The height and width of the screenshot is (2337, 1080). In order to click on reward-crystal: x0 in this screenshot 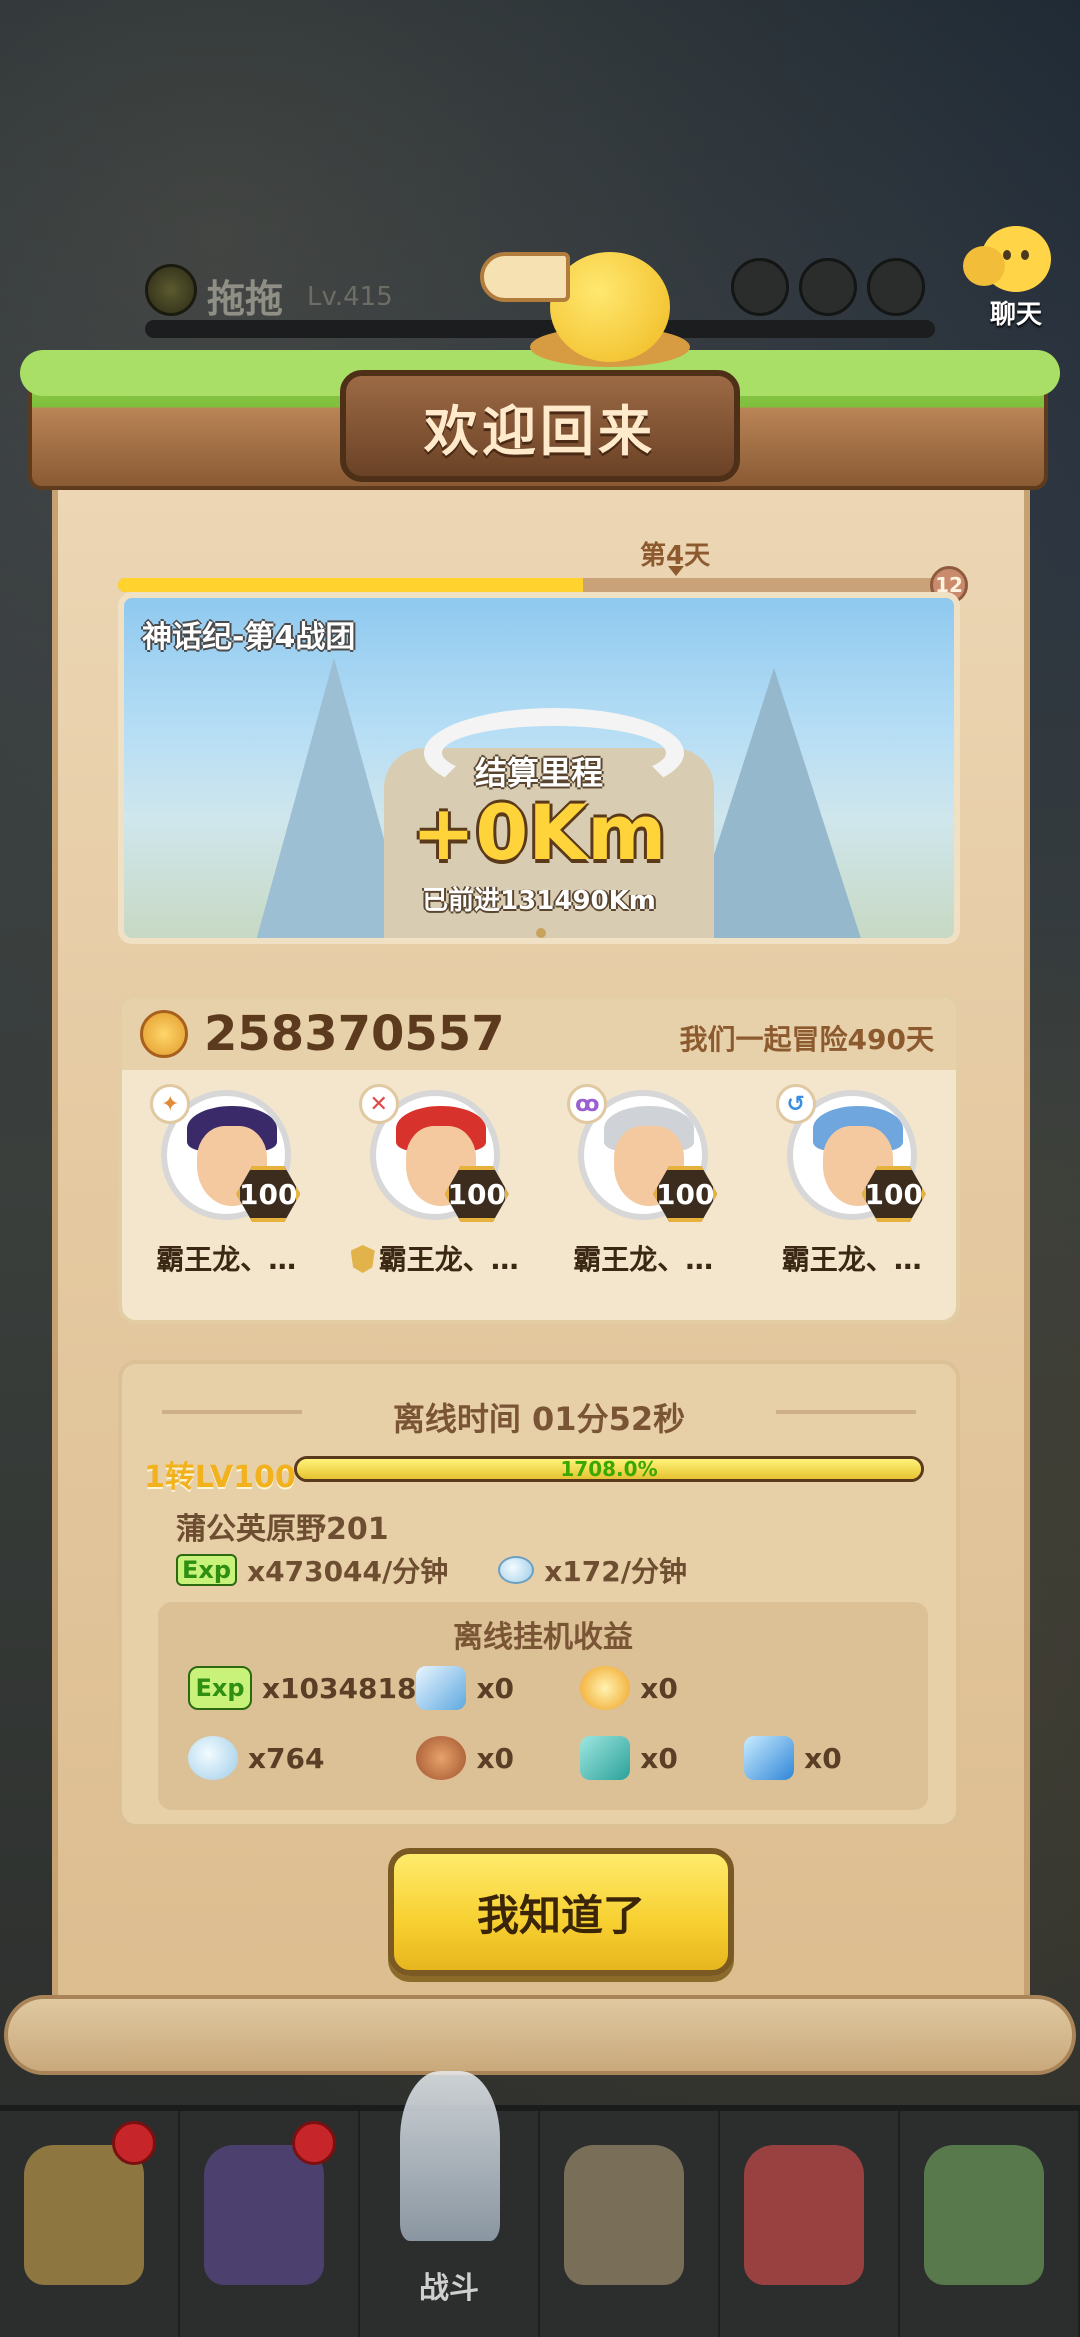, I will do `click(826, 1758)`.